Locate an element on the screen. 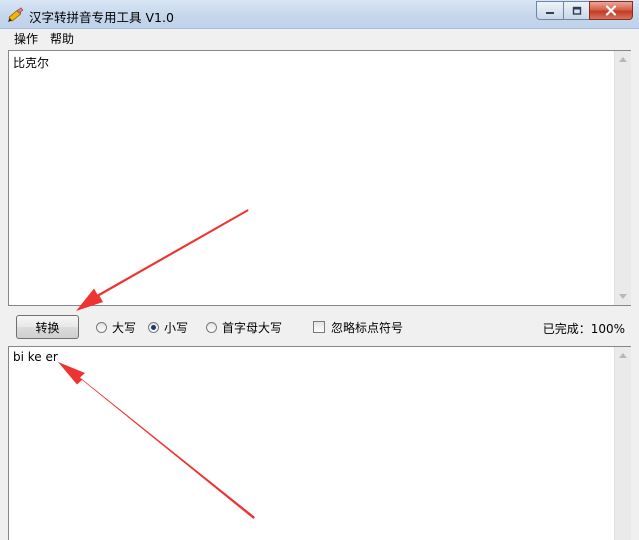 Image resolution: width=639 pixels, height=540 pixels. radio-button-selected is located at coordinates (153, 327).